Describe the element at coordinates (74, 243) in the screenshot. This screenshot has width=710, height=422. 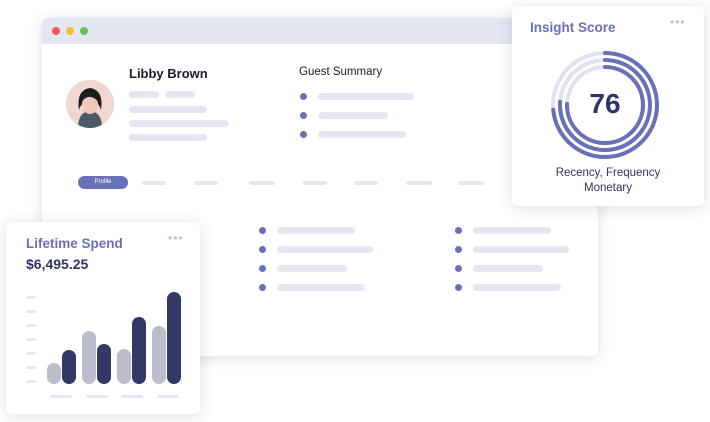
I see `lifetime-spend-title: Lifetime Spend` at that location.